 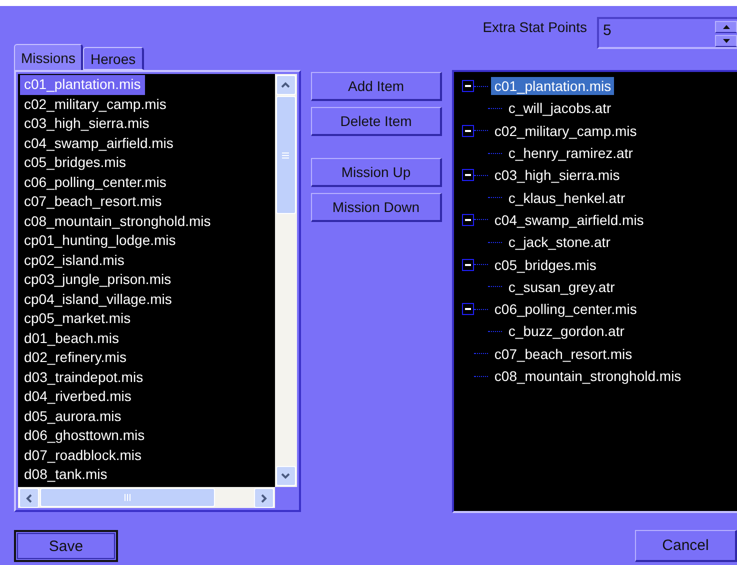 What do you see at coordinates (552, 86) in the screenshot?
I see `tree-item: c01_plantation.mis` at bounding box center [552, 86].